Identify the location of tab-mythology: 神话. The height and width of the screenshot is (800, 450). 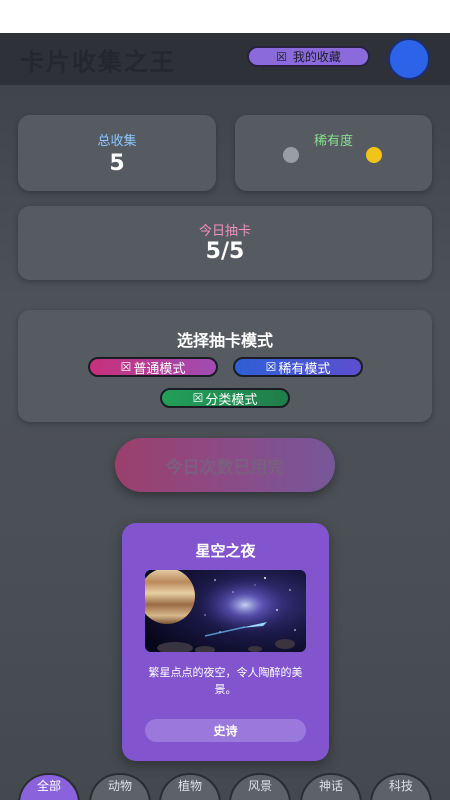
(331, 786).